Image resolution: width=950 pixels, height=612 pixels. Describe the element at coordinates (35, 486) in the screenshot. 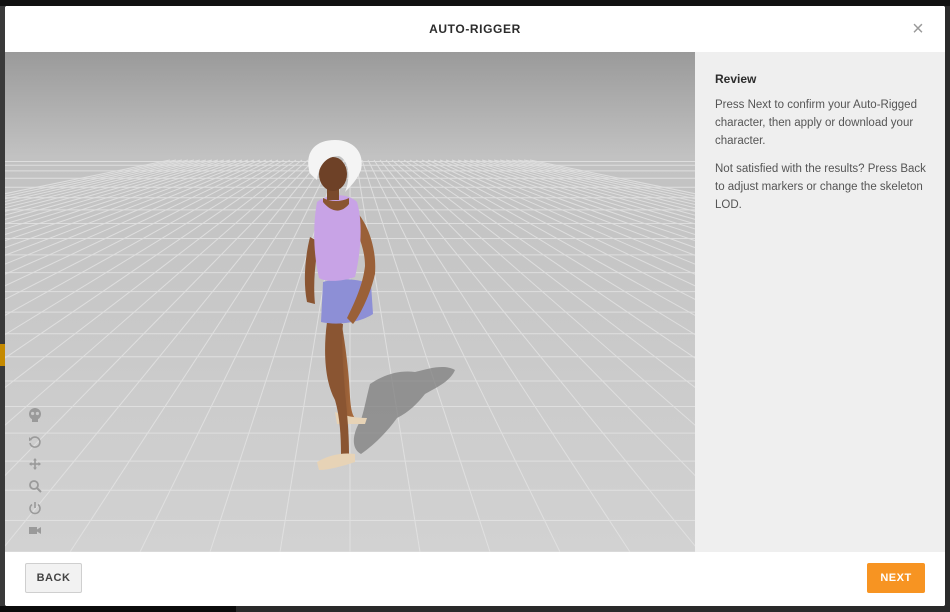

I see `zoom-icon` at that location.